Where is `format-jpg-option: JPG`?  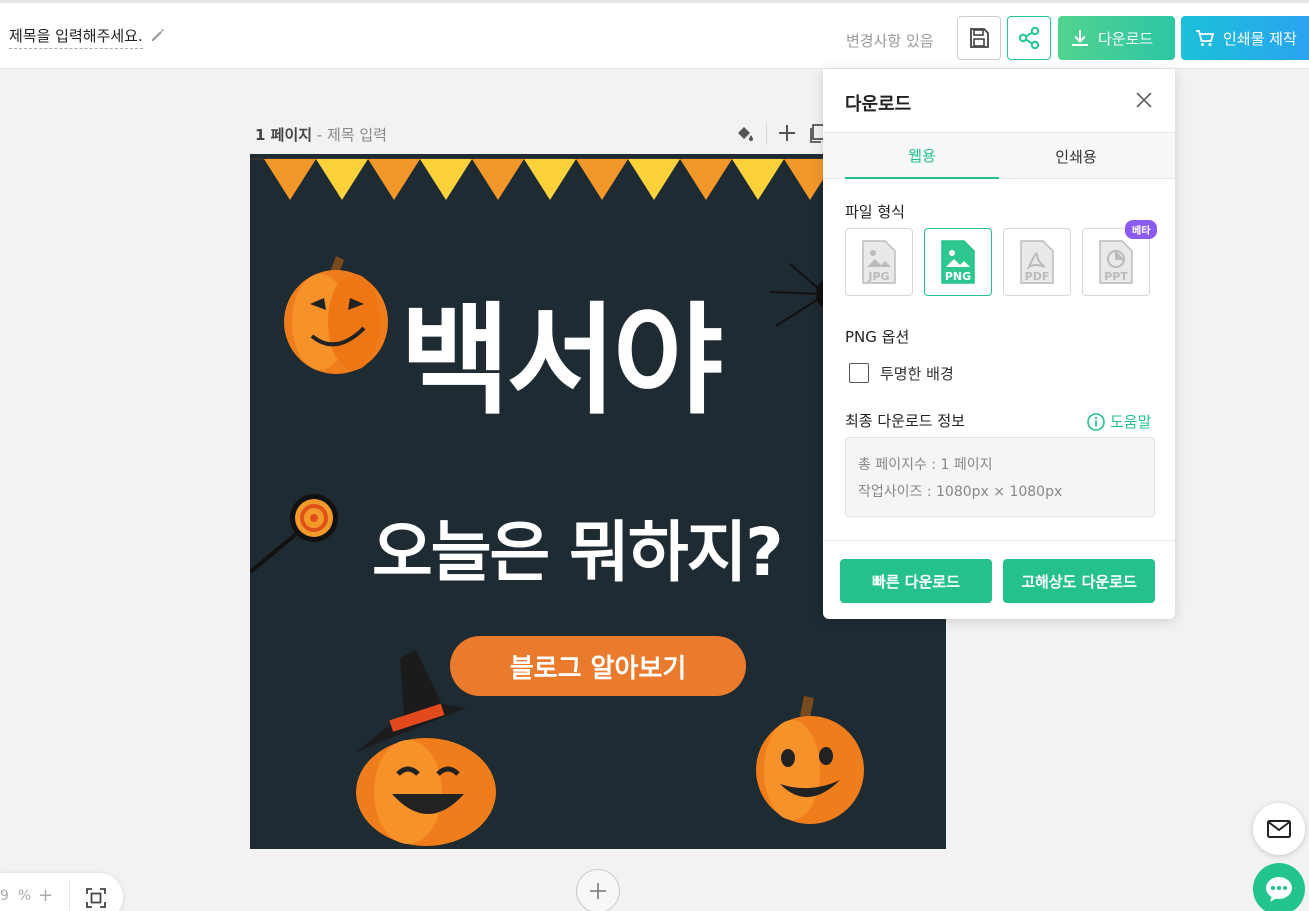
format-jpg-option: JPG is located at coordinates (879, 262).